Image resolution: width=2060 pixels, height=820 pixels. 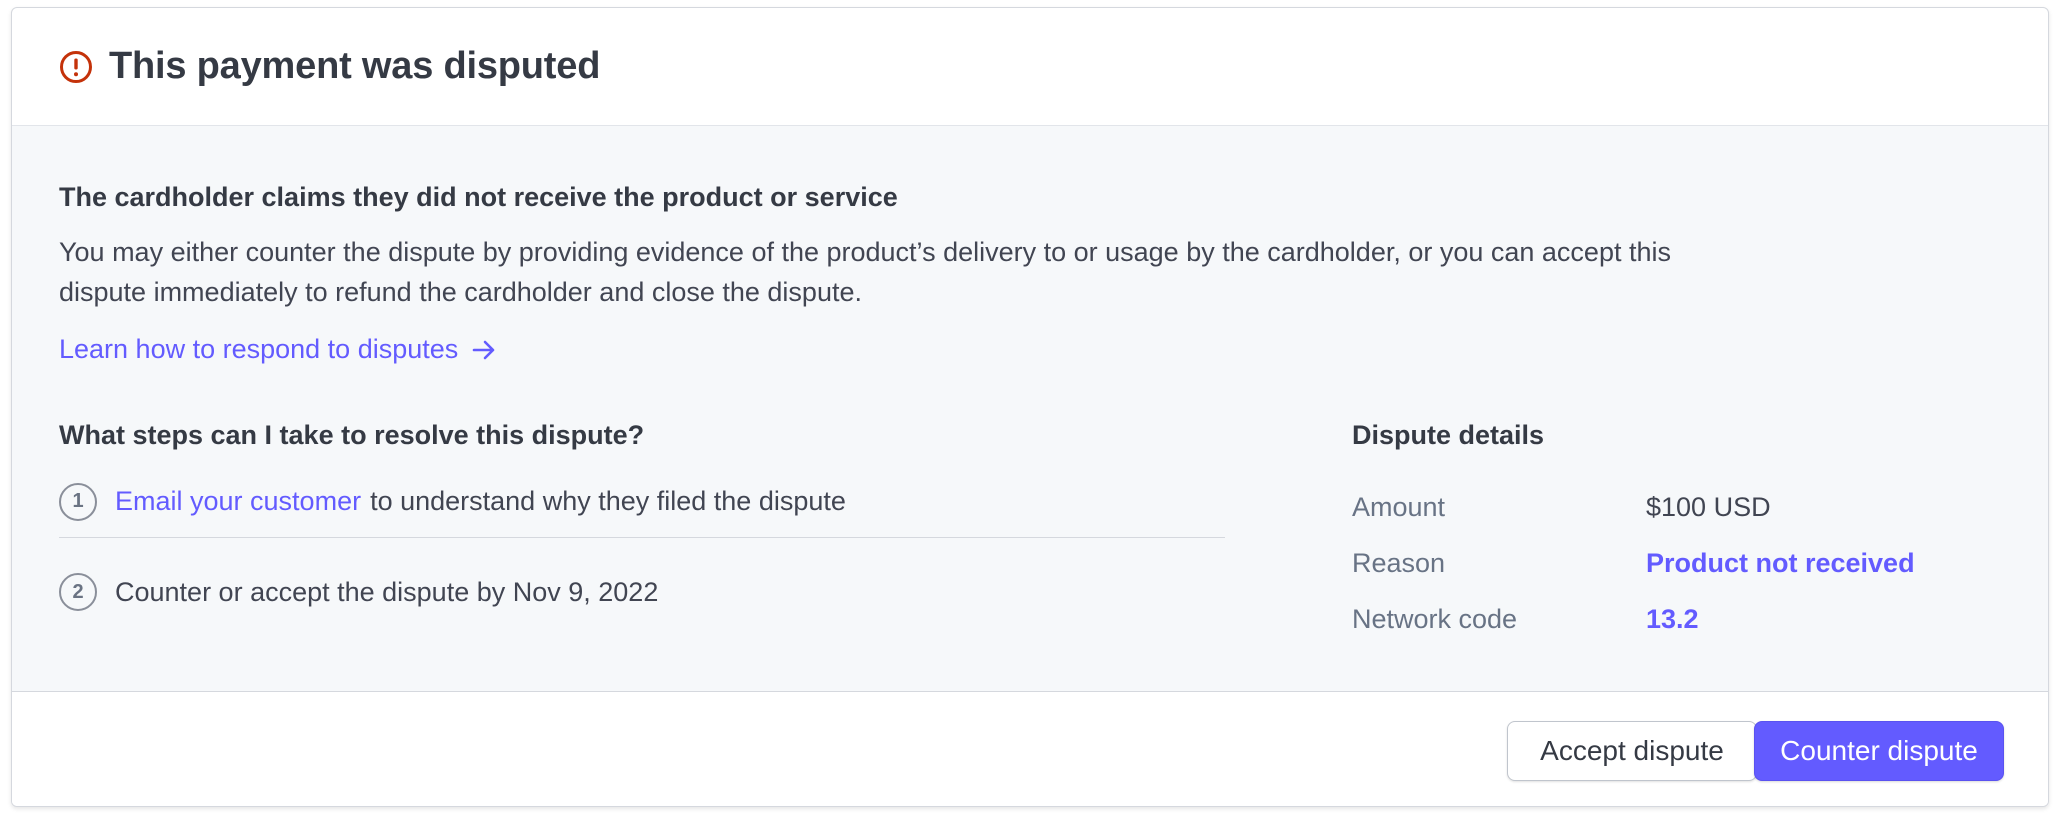 What do you see at coordinates (1399, 563) in the screenshot?
I see `detail-label: Reason` at bounding box center [1399, 563].